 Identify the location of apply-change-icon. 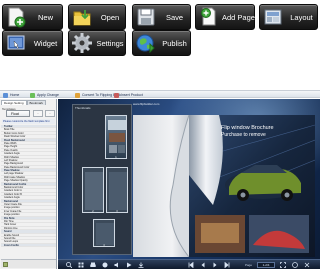
(32, 95).